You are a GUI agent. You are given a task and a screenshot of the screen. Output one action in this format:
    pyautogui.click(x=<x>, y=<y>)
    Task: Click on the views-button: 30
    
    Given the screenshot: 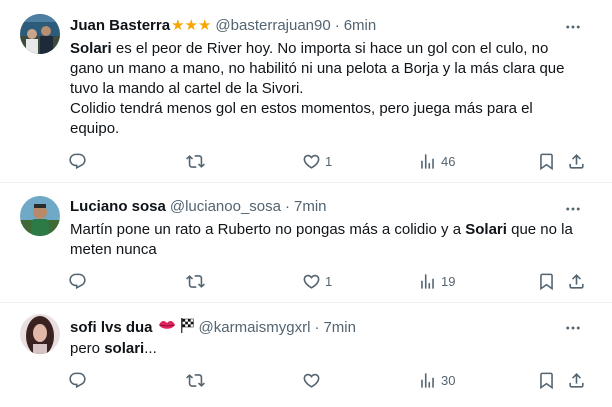 What is the action you would take?
    pyautogui.click(x=436, y=380)
    